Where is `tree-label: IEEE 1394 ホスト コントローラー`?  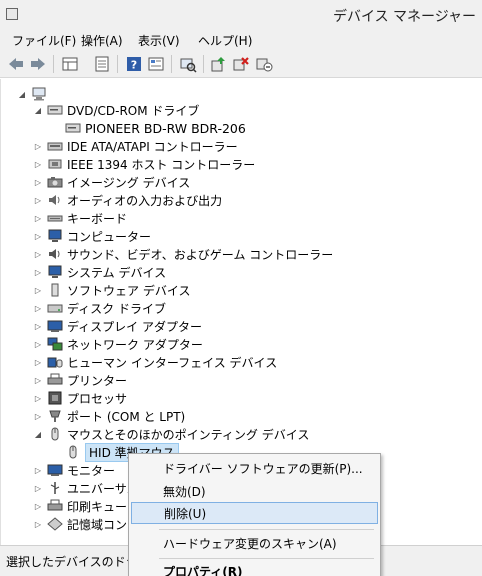 tree-label: IEEE 1394 ホスト コントローラー is located at coordinates (161, 164).